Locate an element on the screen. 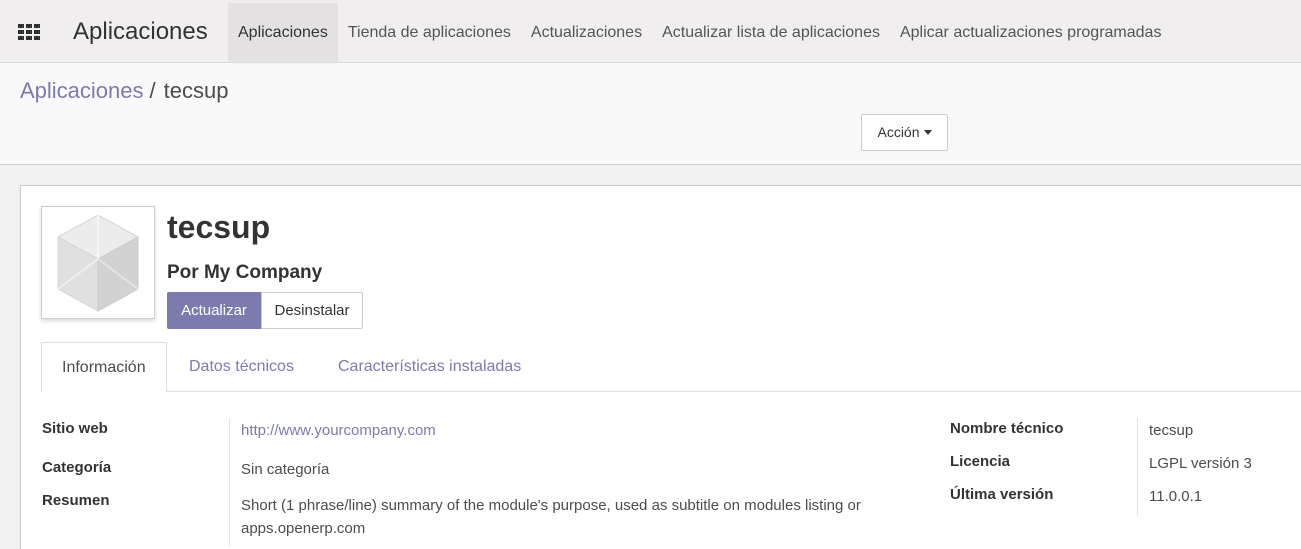 This screenshot has width=1301, height=549. field-divider-left is located at coordinates (229, 482).